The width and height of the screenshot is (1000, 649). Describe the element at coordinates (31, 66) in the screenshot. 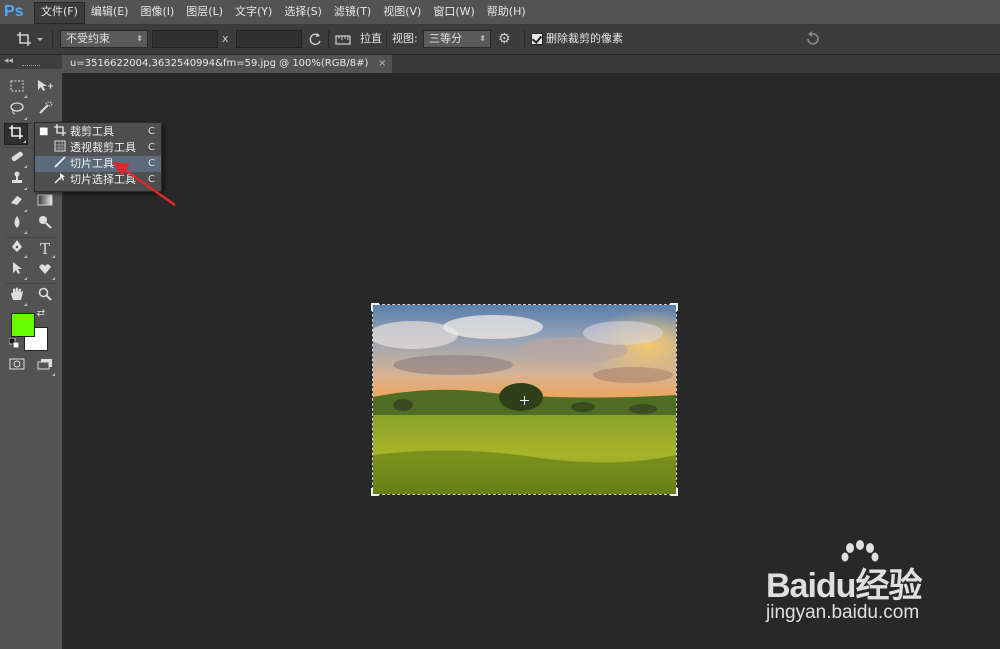

I see `panel-grip` at that location.